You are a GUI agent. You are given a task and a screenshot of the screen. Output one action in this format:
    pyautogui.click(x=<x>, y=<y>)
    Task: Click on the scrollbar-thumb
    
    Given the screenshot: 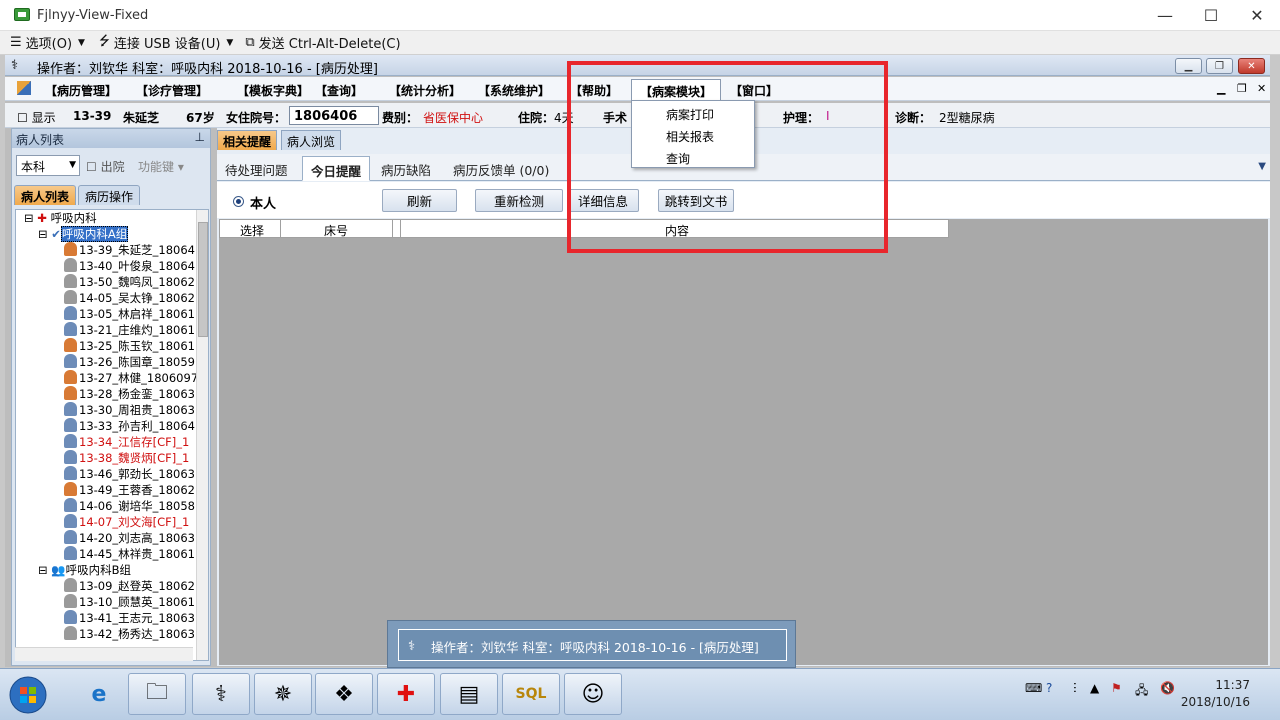 What is the action you would take?
    pyautogui.click(x=203, y=279)
    